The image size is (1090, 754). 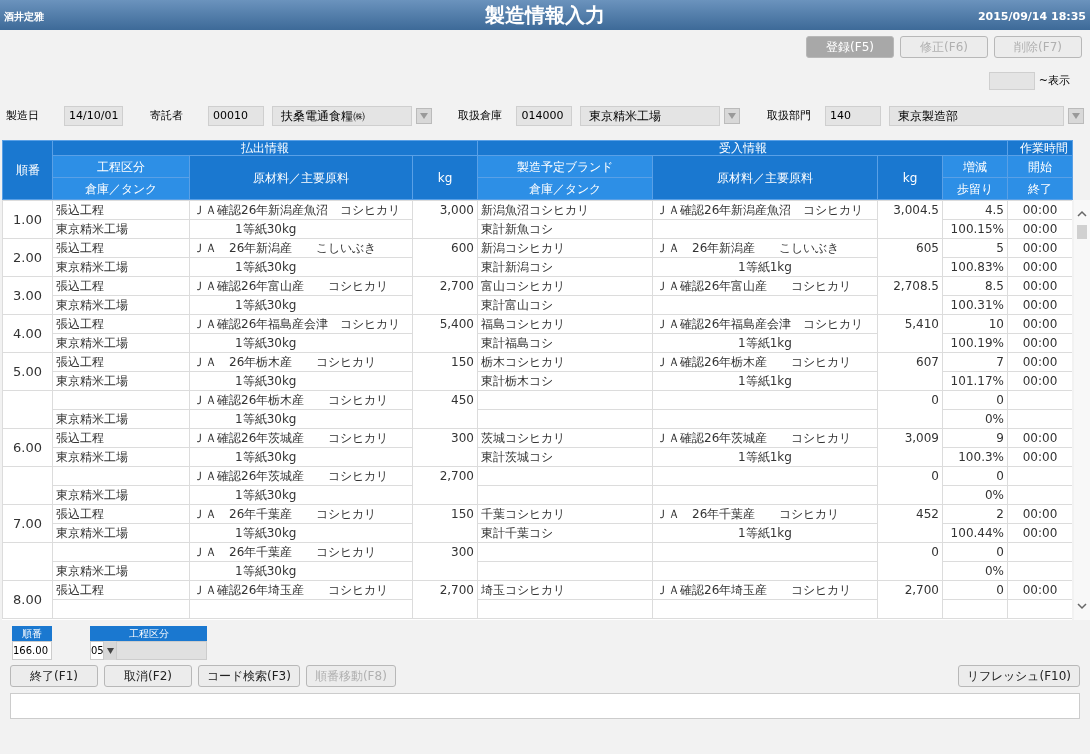 I want to click on scroll-down-icon, so click(x=1082, y=606).